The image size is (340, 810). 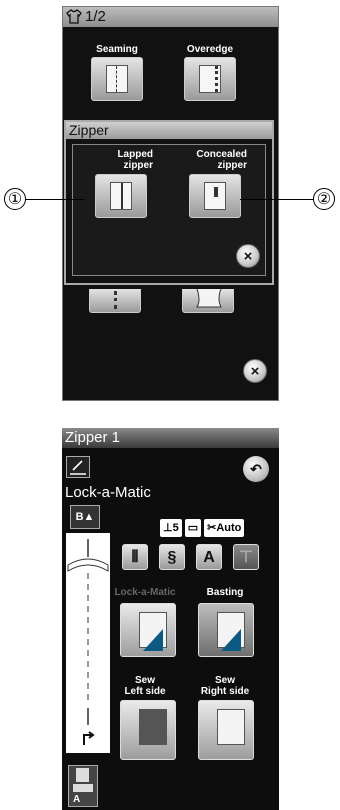 I want to click on mode-label: Basting, so click(x=225, y=592).